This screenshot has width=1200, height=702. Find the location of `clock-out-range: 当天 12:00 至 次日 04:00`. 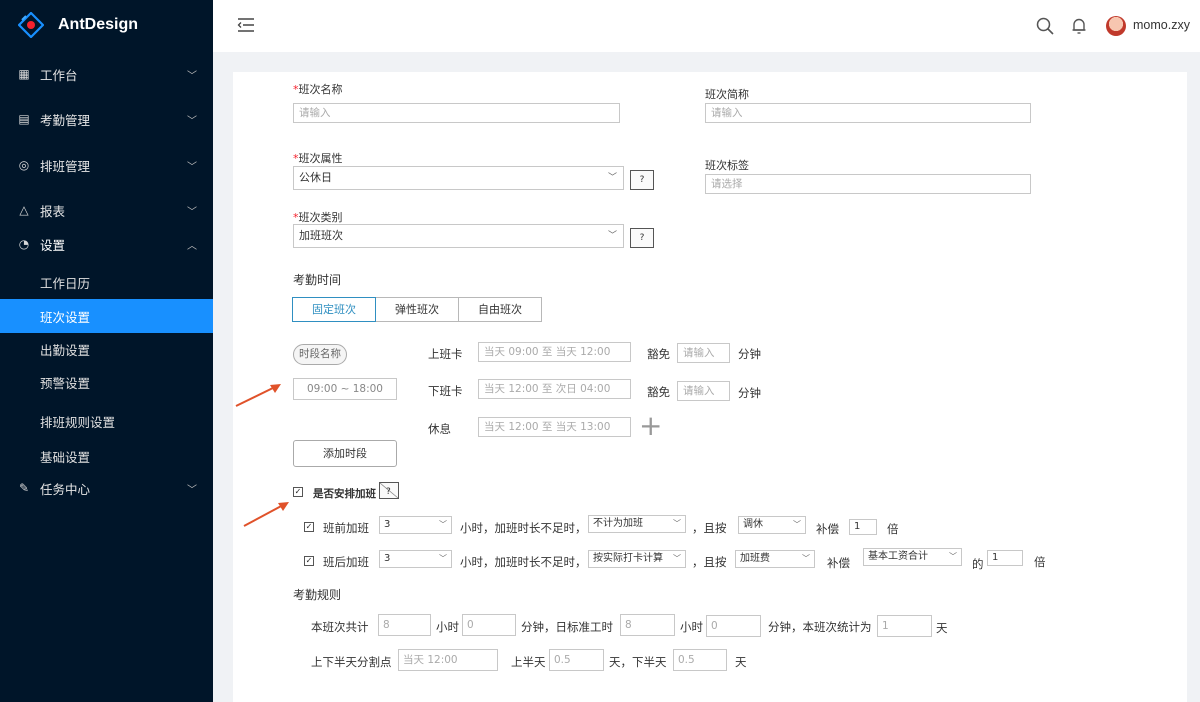

clock-out-range: 当天 12:00 至 次日 04:00 is located at coordinates (554, 389).